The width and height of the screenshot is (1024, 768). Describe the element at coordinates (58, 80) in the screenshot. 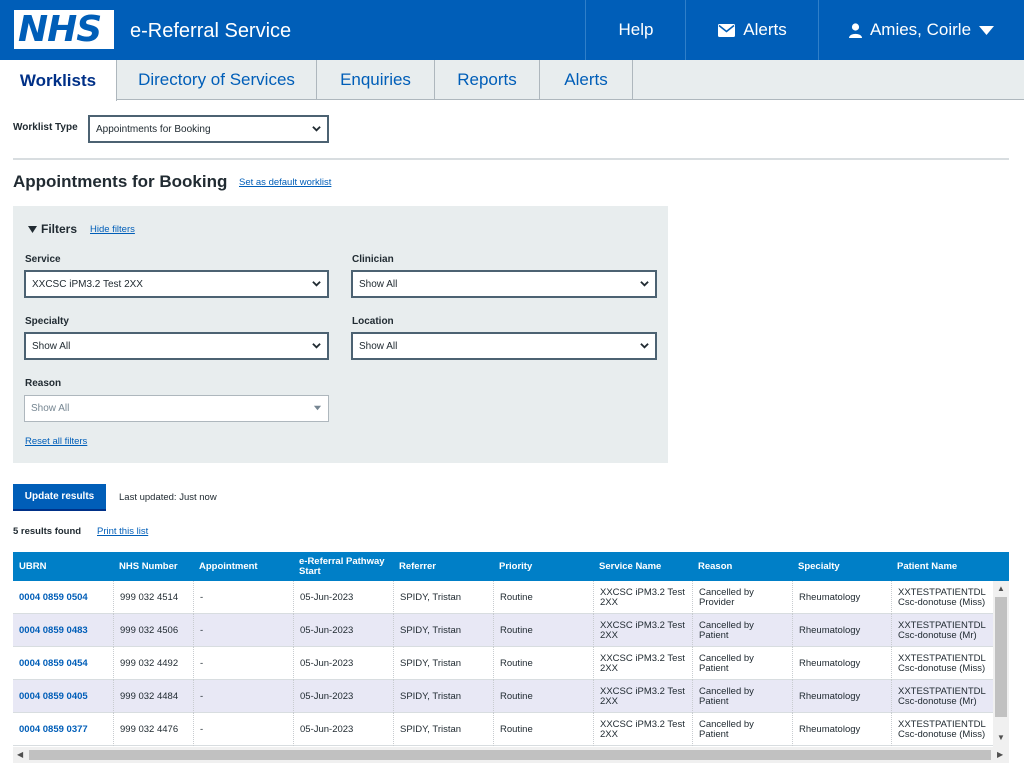

I see `tab-worklists: Worklists` at that location.